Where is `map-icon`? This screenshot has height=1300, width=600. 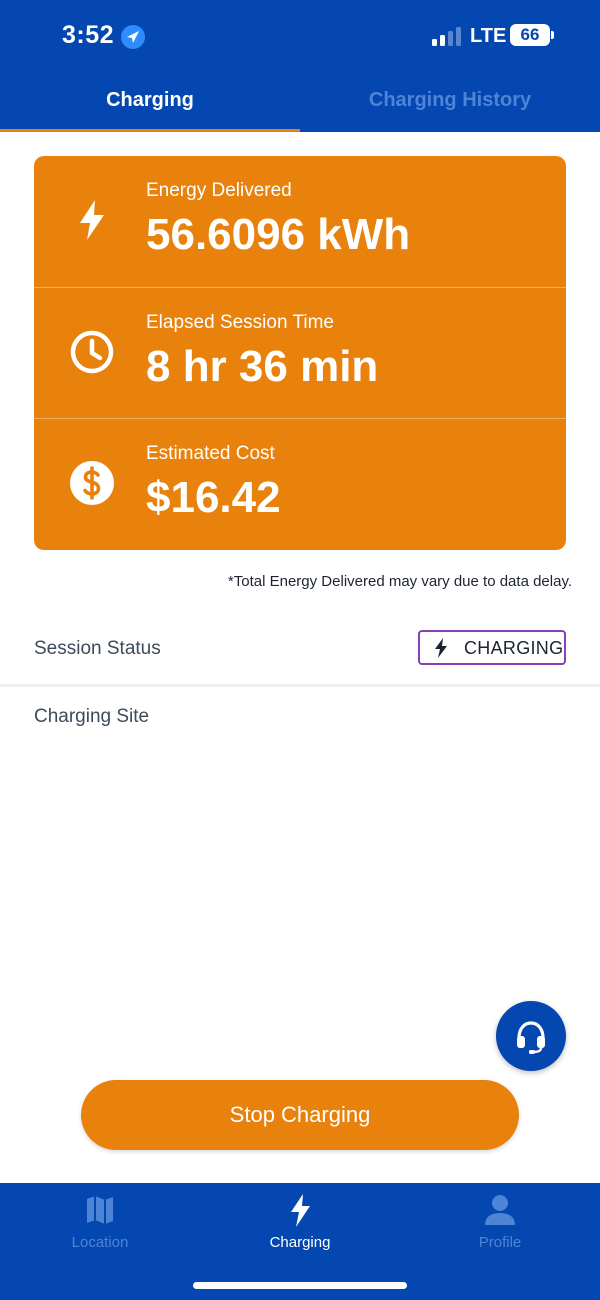
map-icon is located at coordinates (100, 1210).